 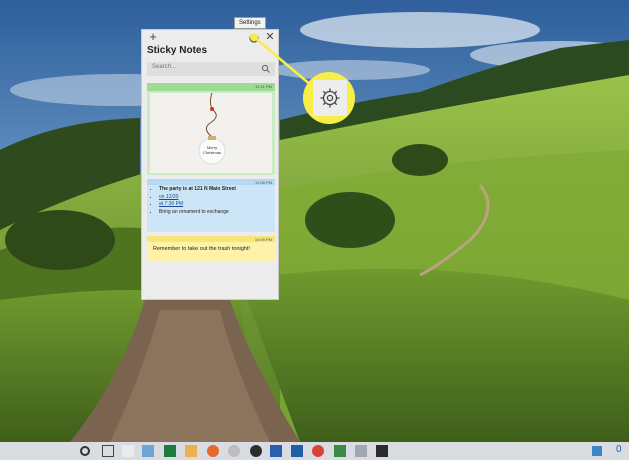 What do you see at coordinates (265, 68) in the screenshot?
I see `search-icon` at bounding box center [265, 68].